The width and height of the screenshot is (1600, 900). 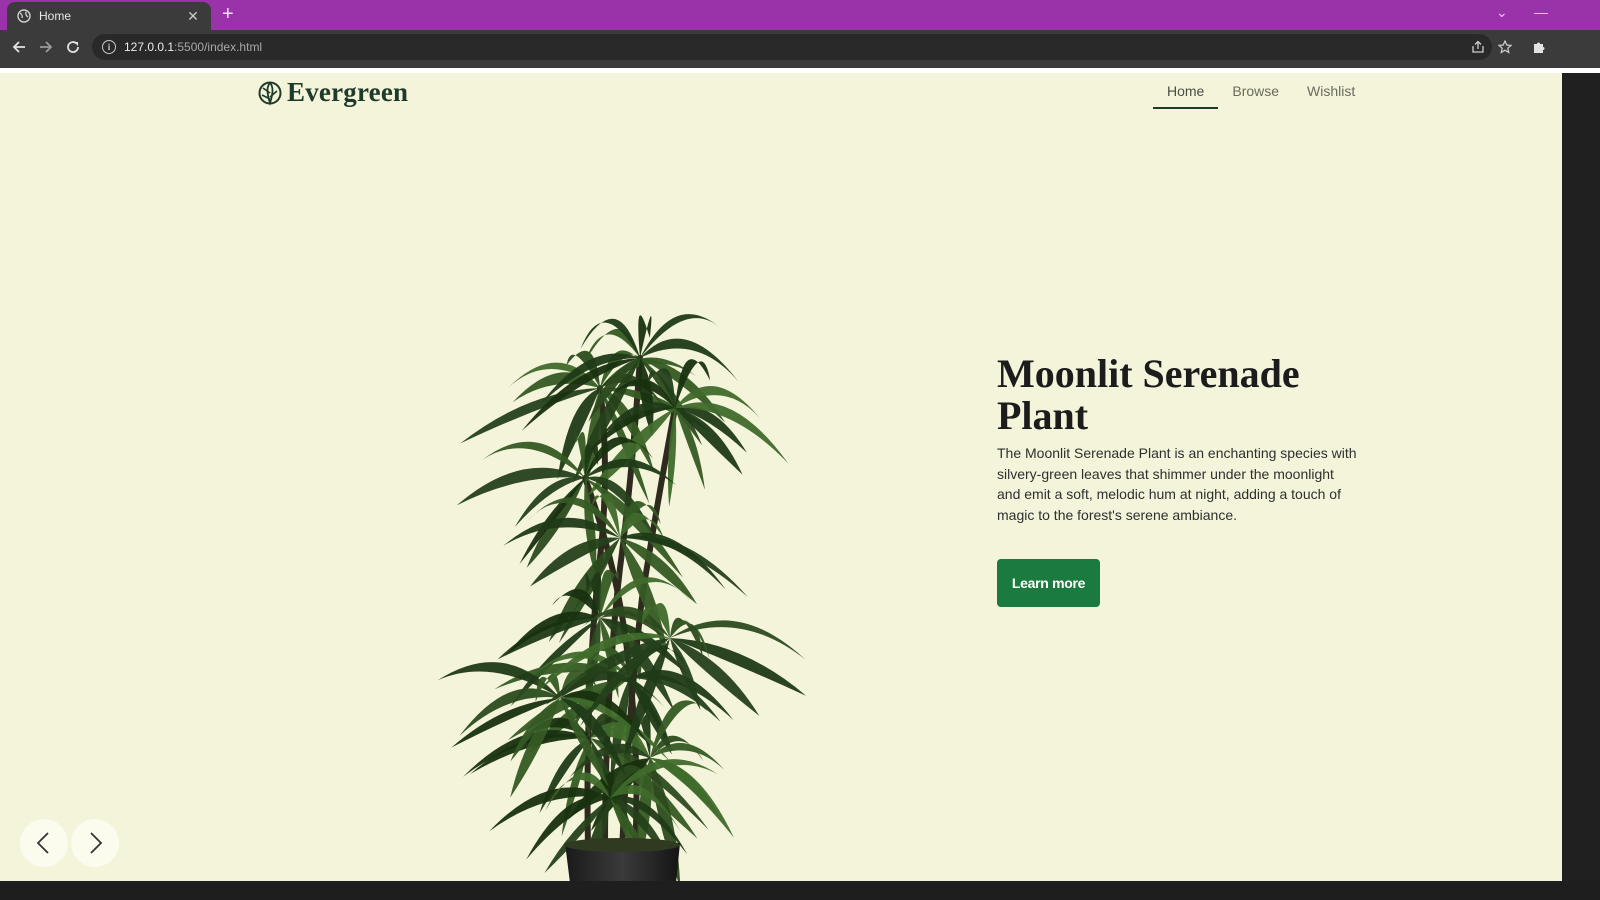 What do you see at coordinates (1502, 12) in the screenshot?
I see `tab-search-icon: ⌄` at bounding box center [1502, 12].